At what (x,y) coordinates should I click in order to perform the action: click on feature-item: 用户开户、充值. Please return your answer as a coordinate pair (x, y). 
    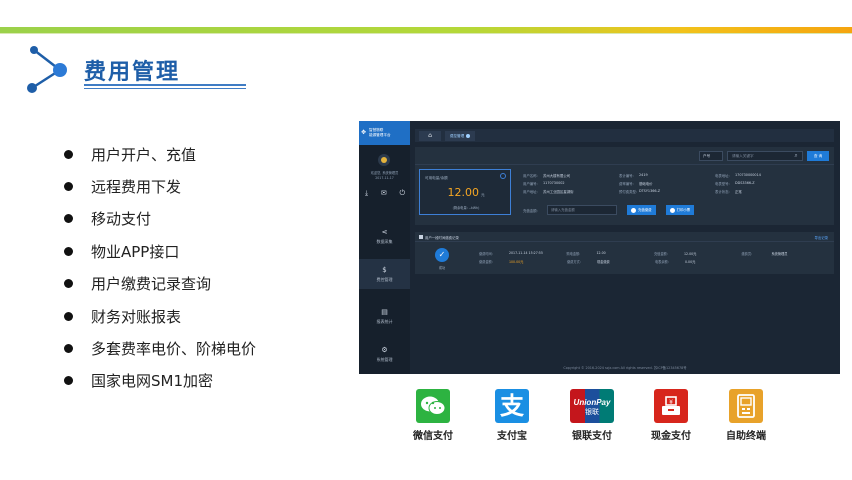
    Looking at the image, I should click on (160, 154).